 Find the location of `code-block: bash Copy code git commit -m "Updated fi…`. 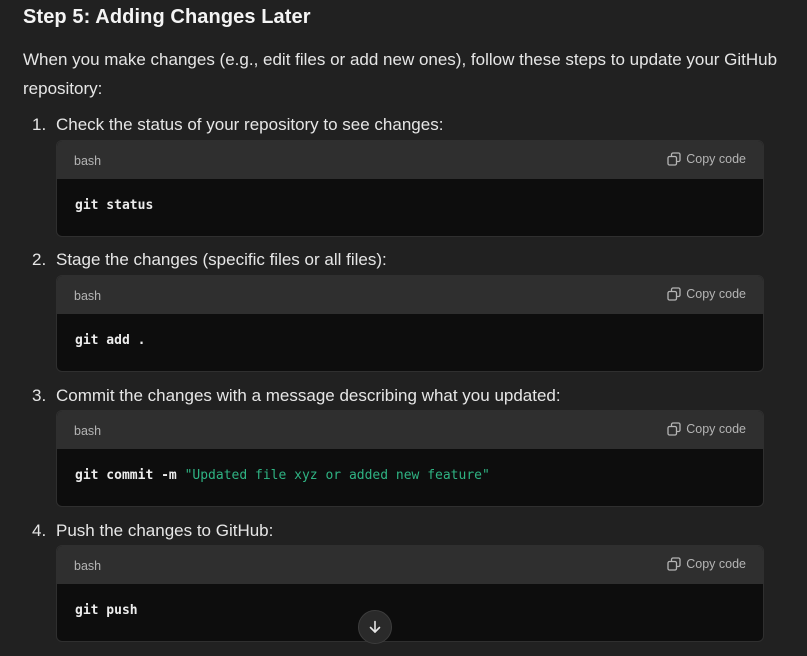

code-block: bash Copy code git commit -m "Updated fi… is located at coordinates (410, 458).